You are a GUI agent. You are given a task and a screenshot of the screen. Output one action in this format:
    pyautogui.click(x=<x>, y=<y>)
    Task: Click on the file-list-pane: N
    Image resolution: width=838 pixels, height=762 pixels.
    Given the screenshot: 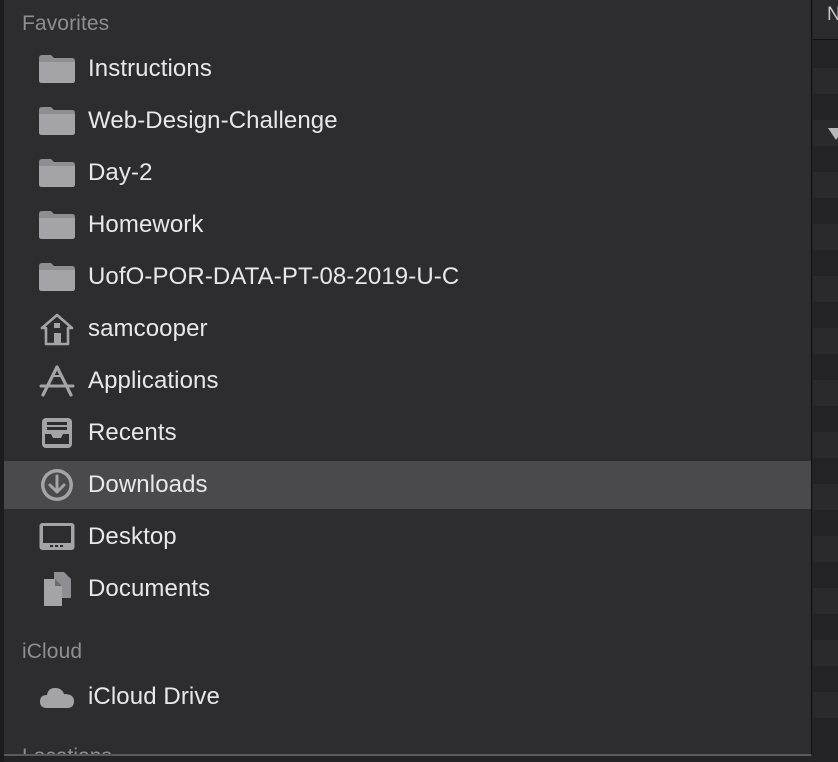 What is the action you would take?
    pyautogui.click(x=825, y=381)
    